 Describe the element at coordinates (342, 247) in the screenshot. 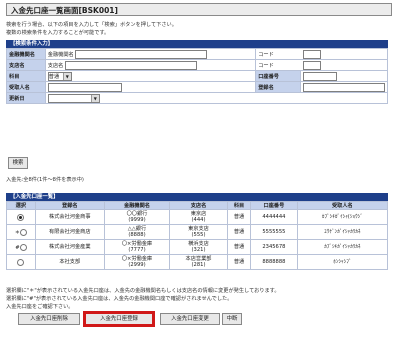

I see `holder-cell: ｶﾌﾞｼｷｶﾞｲｼｬｶﾜｶﾈ` at that location.